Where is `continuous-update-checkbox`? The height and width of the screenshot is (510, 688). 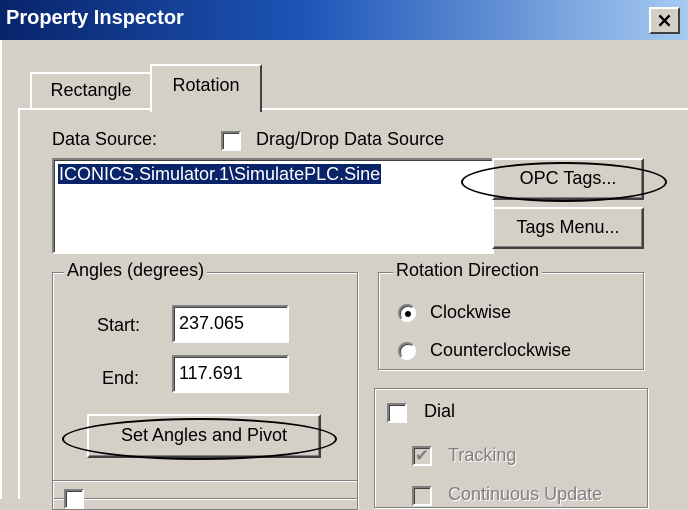
continuous-update-checkbox is located at coordinates (422, 496).